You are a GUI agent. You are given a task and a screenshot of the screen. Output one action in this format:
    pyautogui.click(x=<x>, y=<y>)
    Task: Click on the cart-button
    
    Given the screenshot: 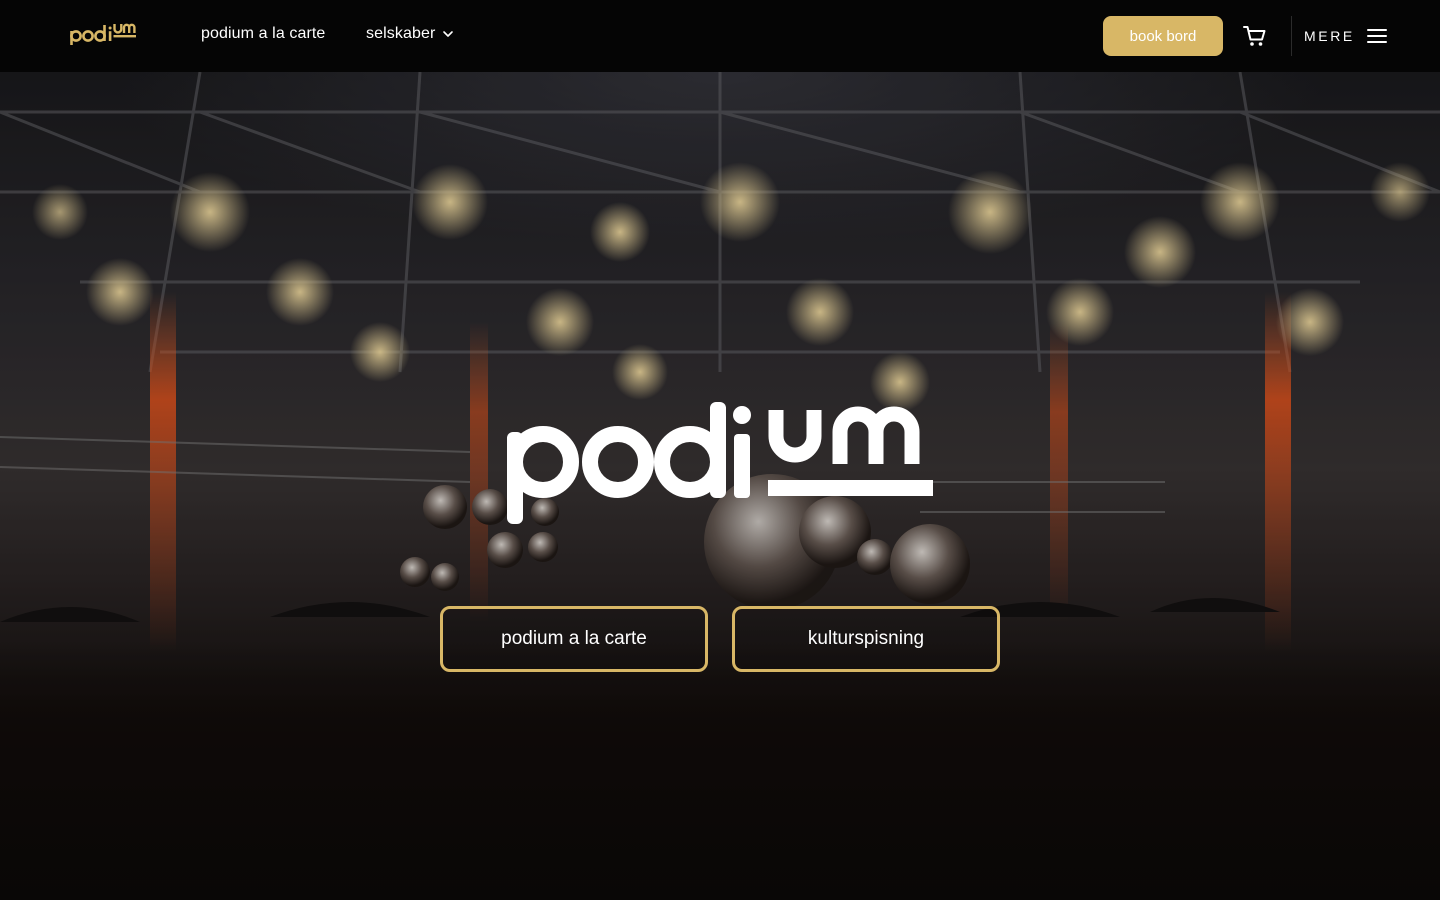 What is the action you would take?
    pyautogui.click(x=1255, y=36)
    